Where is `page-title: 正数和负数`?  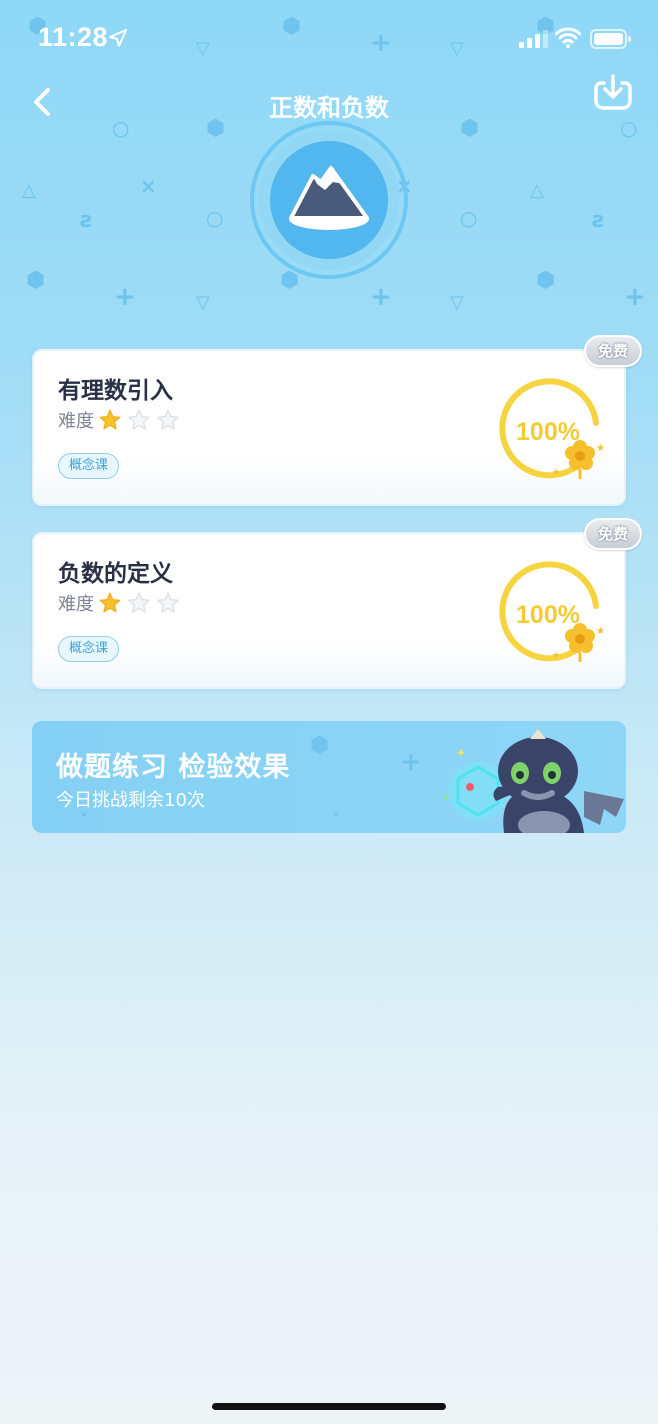
page-title: 正数和负数 is located at coordinates (329, 108).